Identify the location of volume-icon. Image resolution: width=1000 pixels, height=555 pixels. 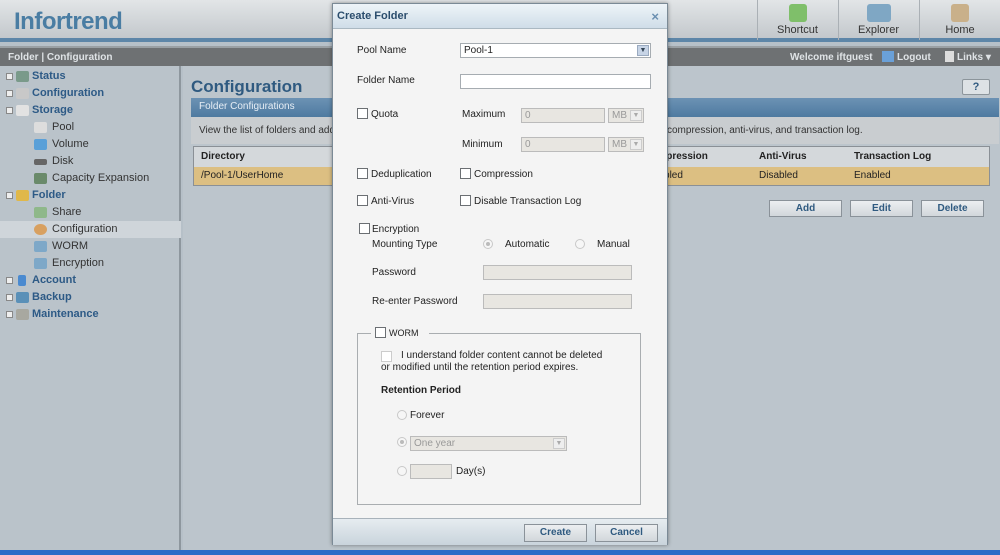
(40, 144).